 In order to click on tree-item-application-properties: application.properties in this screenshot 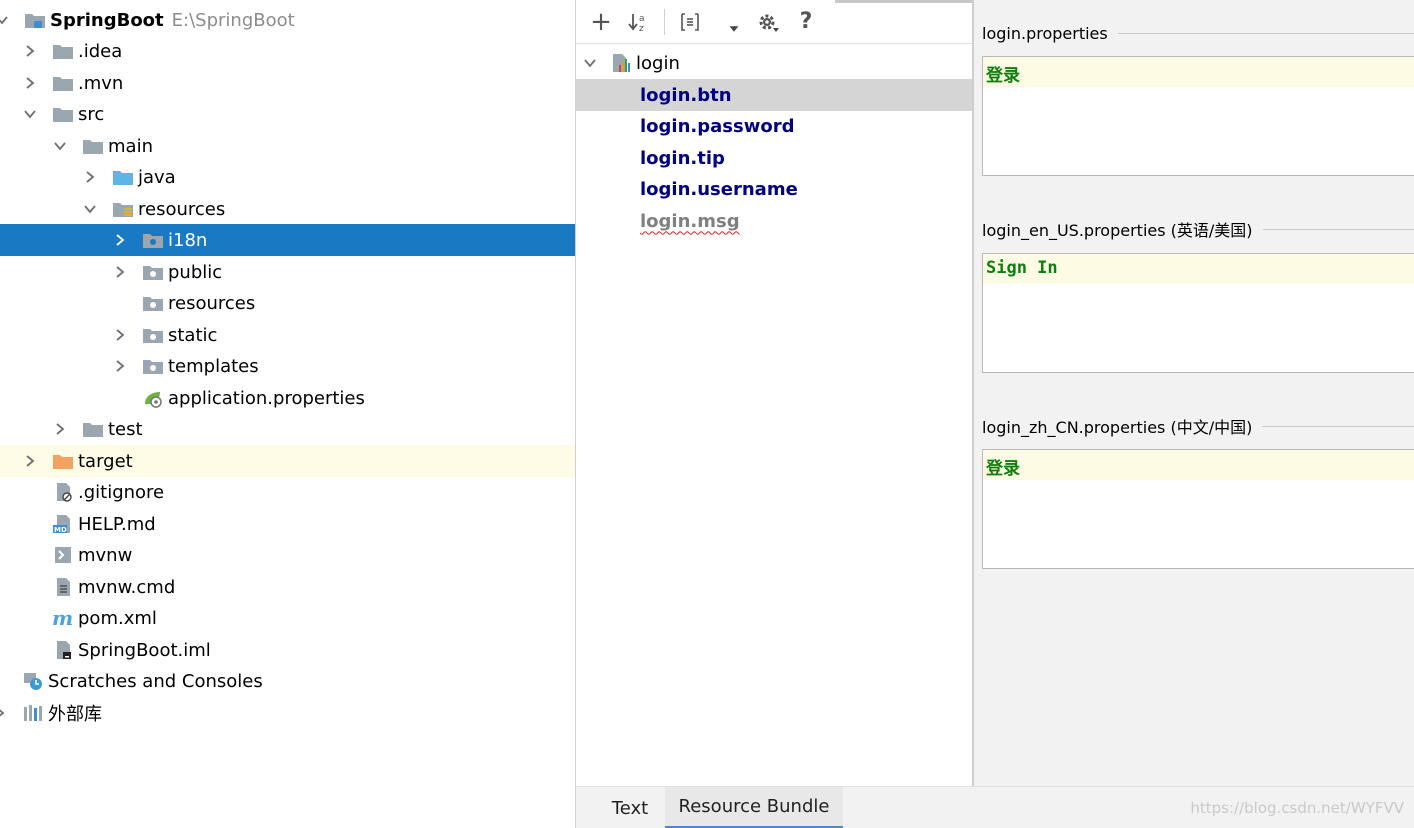, I will do `click(287, 398)`.